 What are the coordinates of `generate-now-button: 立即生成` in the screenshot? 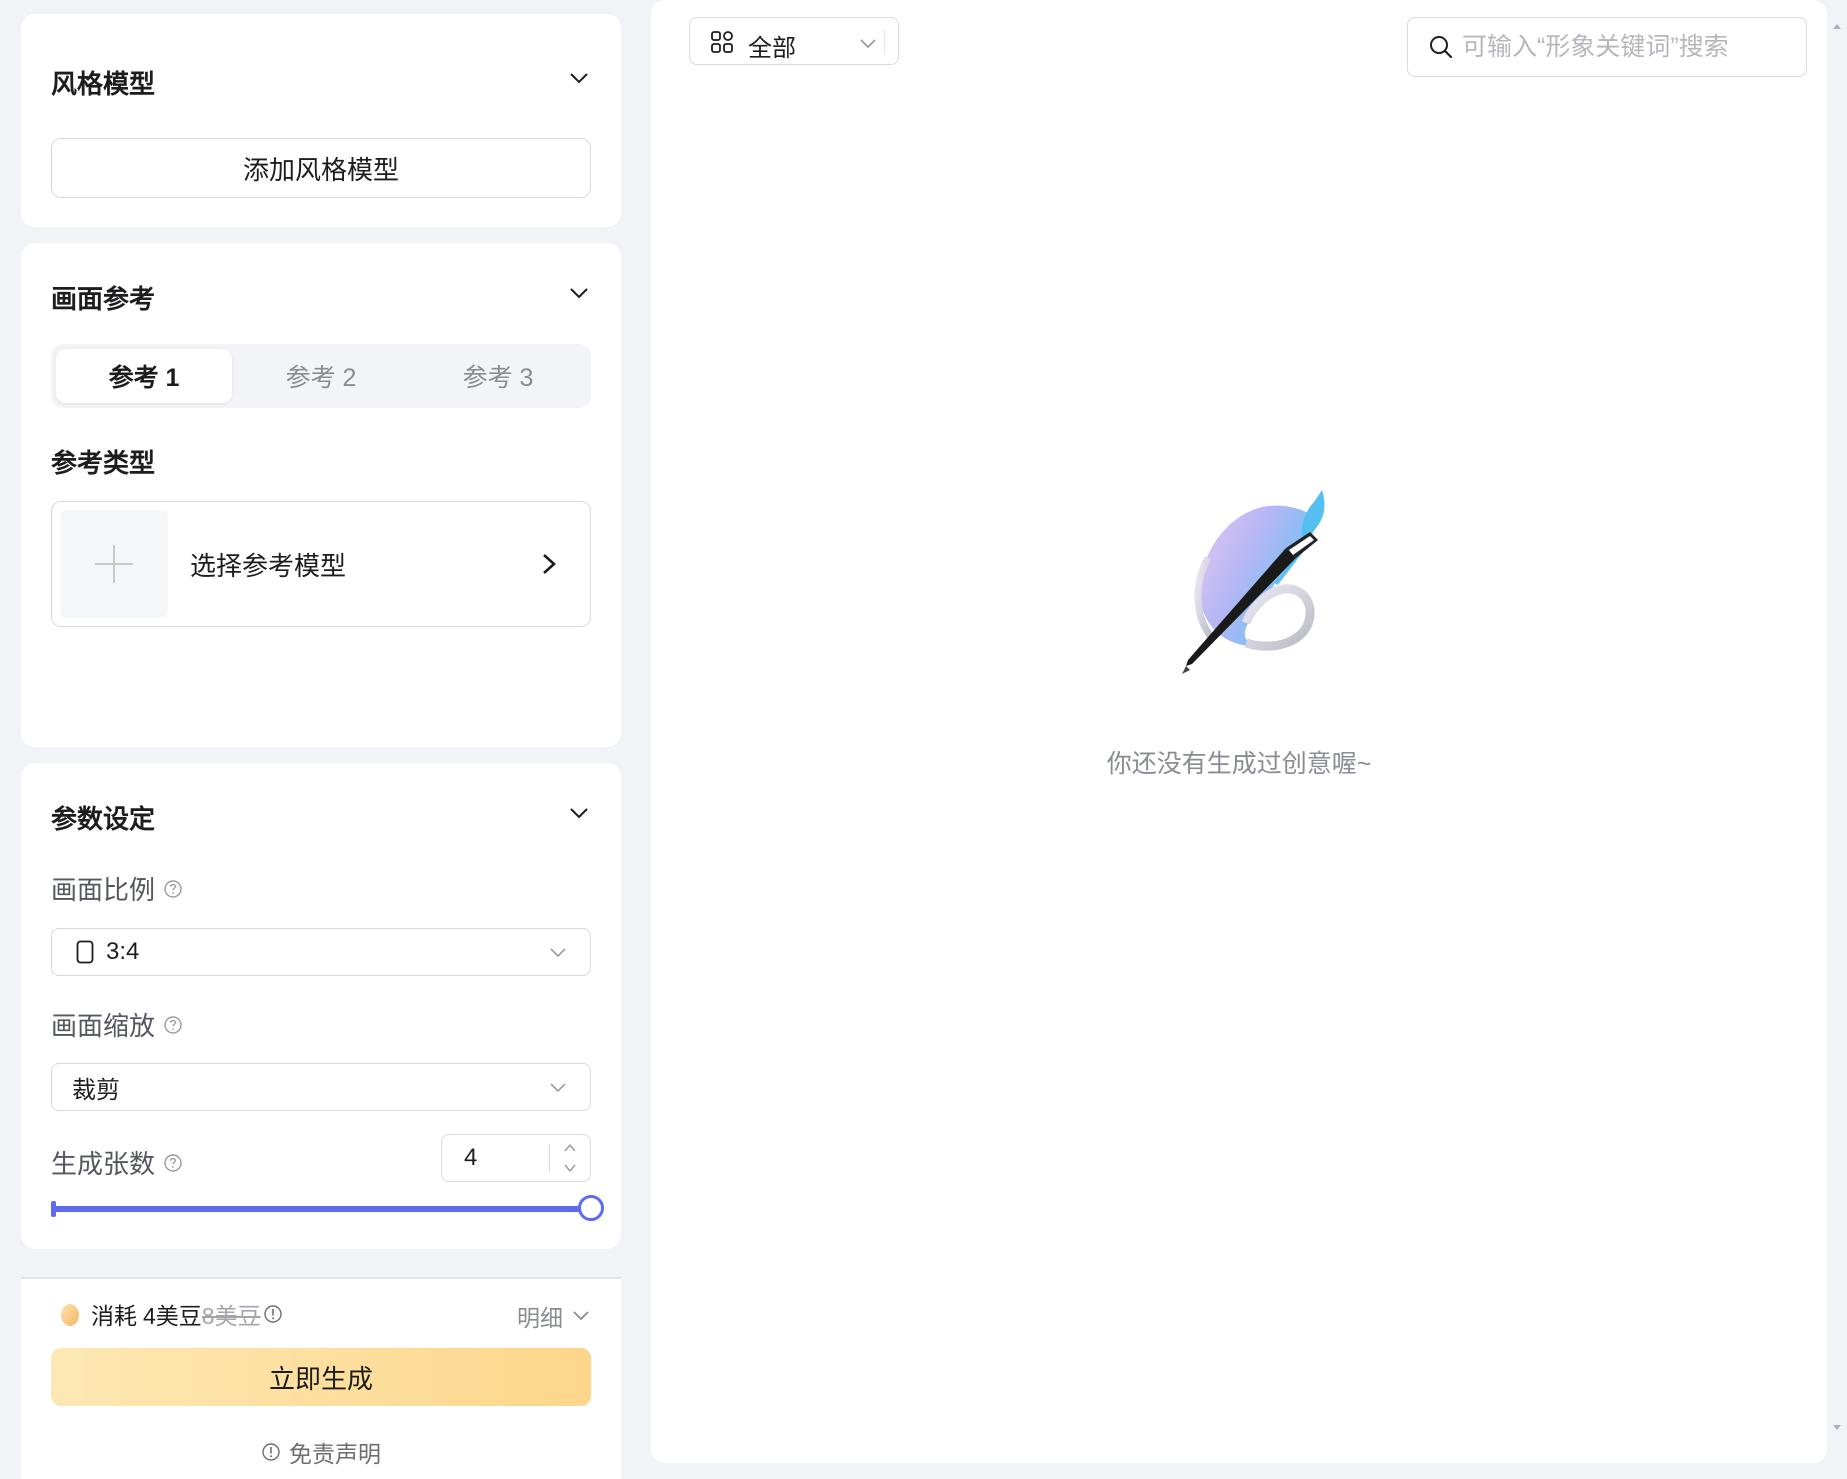 It's located at (321, 1377).